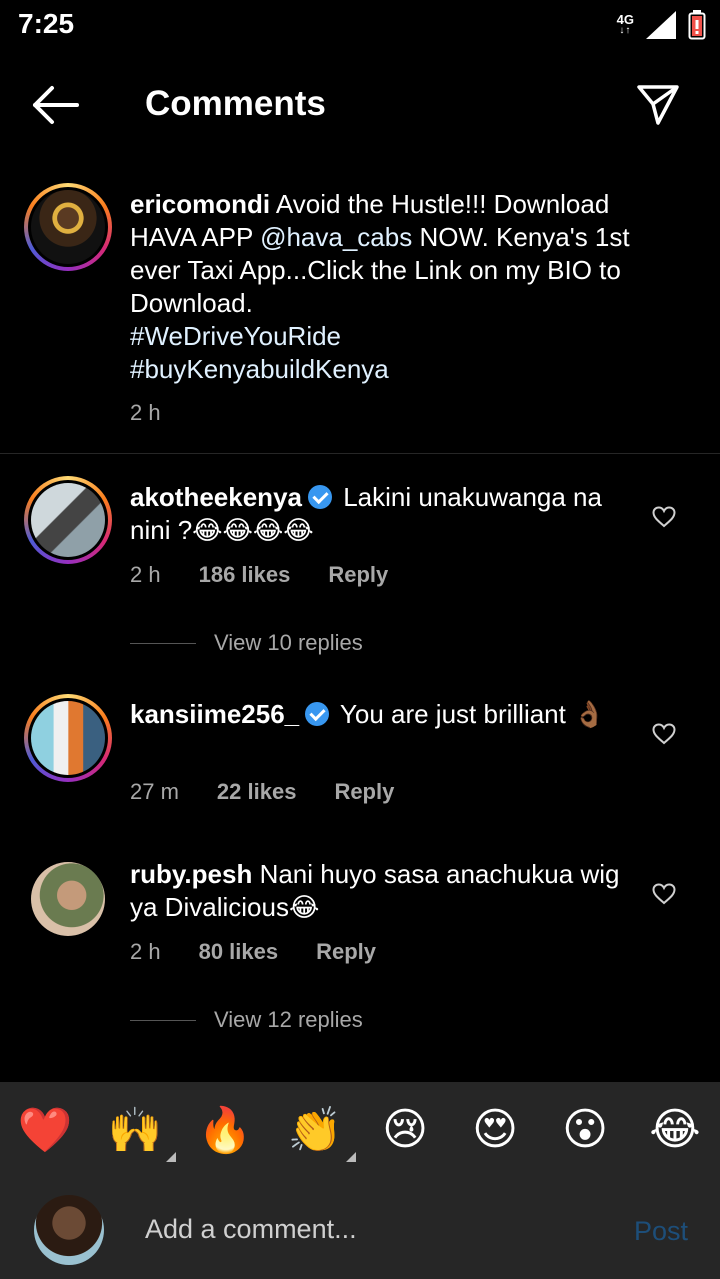 This screenshot has height=1279, width=720. Describe the element at coordinates (625, 24) in the screenshot. I see `network-icon: 4G ↓↑` at that location.